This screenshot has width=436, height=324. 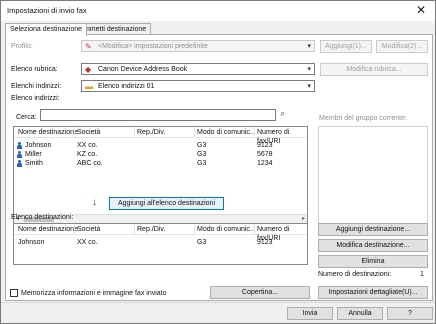 I want to click on profile-label: Profilo:, so click(x=22, y=46).